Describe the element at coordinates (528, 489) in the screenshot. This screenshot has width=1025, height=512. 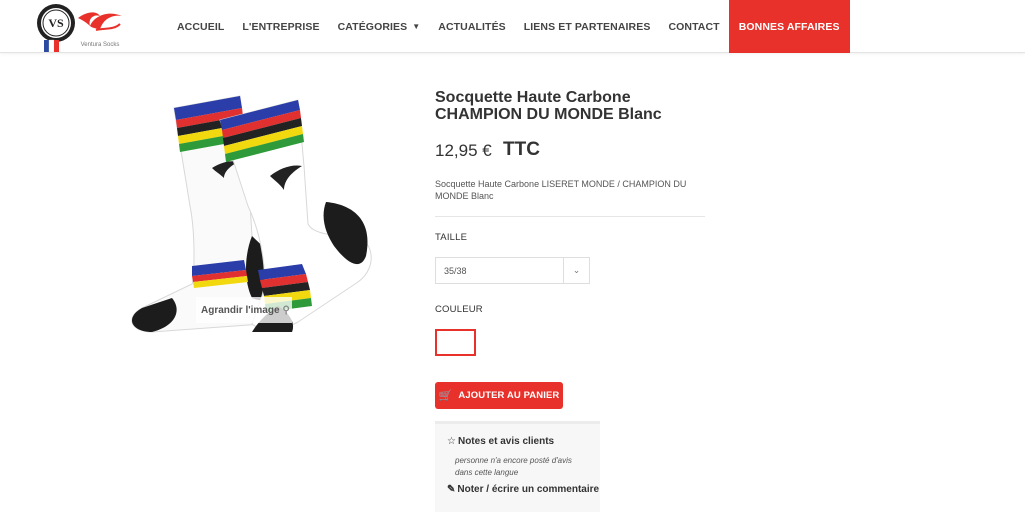
I see `write-review-label: Noter / écrire un commentaire` at that location.